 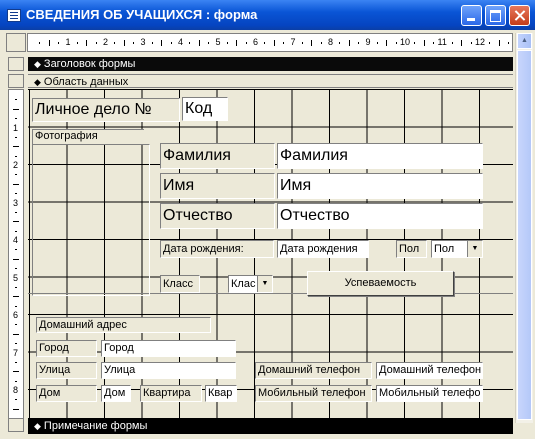 What do you see at coordinates (142, 14) in the screenshot?
I see `window-title: СВЕДЕНИЯ ОБ УЧАЩИХСЯ : форма` at bounding box center [142, 14].